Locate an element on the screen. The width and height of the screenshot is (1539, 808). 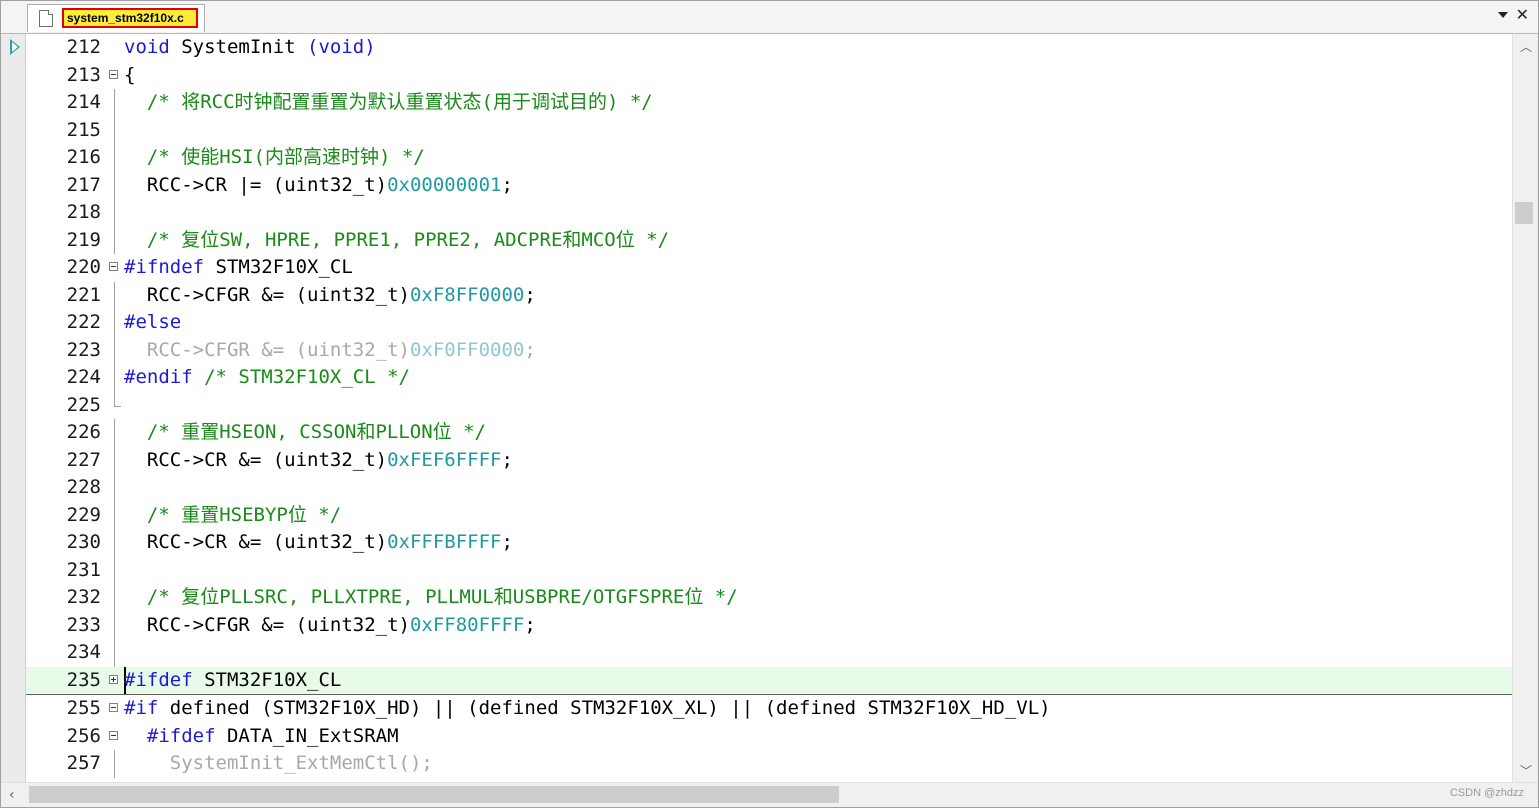
code-text: SystemInit_ExtMemCtl(); is located at coordinates (278, 764).